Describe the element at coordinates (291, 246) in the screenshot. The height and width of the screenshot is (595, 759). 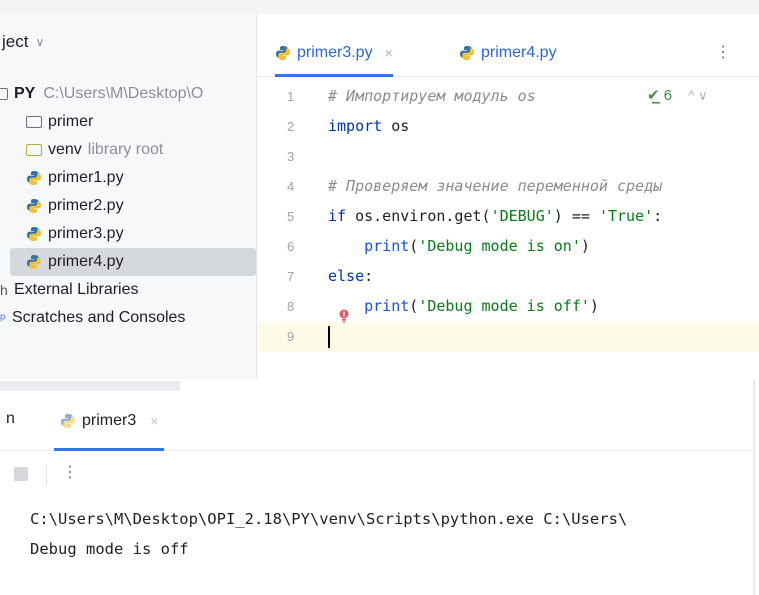
I see `line-number: 6` at that location.